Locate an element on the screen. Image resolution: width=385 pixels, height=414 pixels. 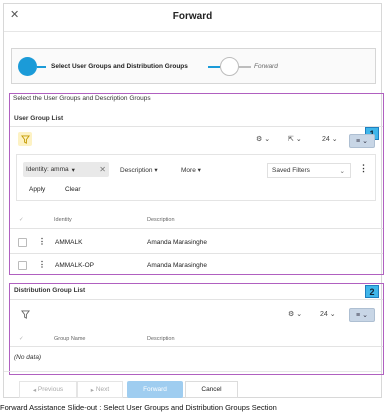
clear-button: Clear is located at coordinates (73, 190).